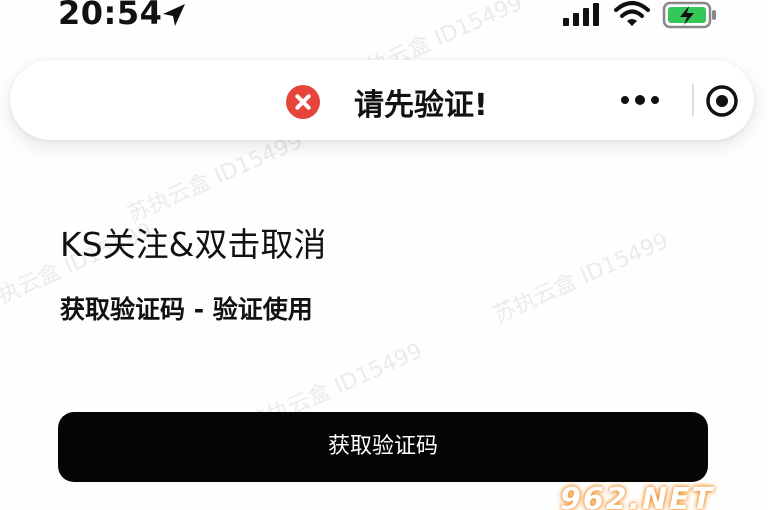 The width and height of the screenshot is (768, 510). What do you see at coordinates (693, 100) in the screenshot?
I see `capsule-divider` at bounding box center [693, 100].